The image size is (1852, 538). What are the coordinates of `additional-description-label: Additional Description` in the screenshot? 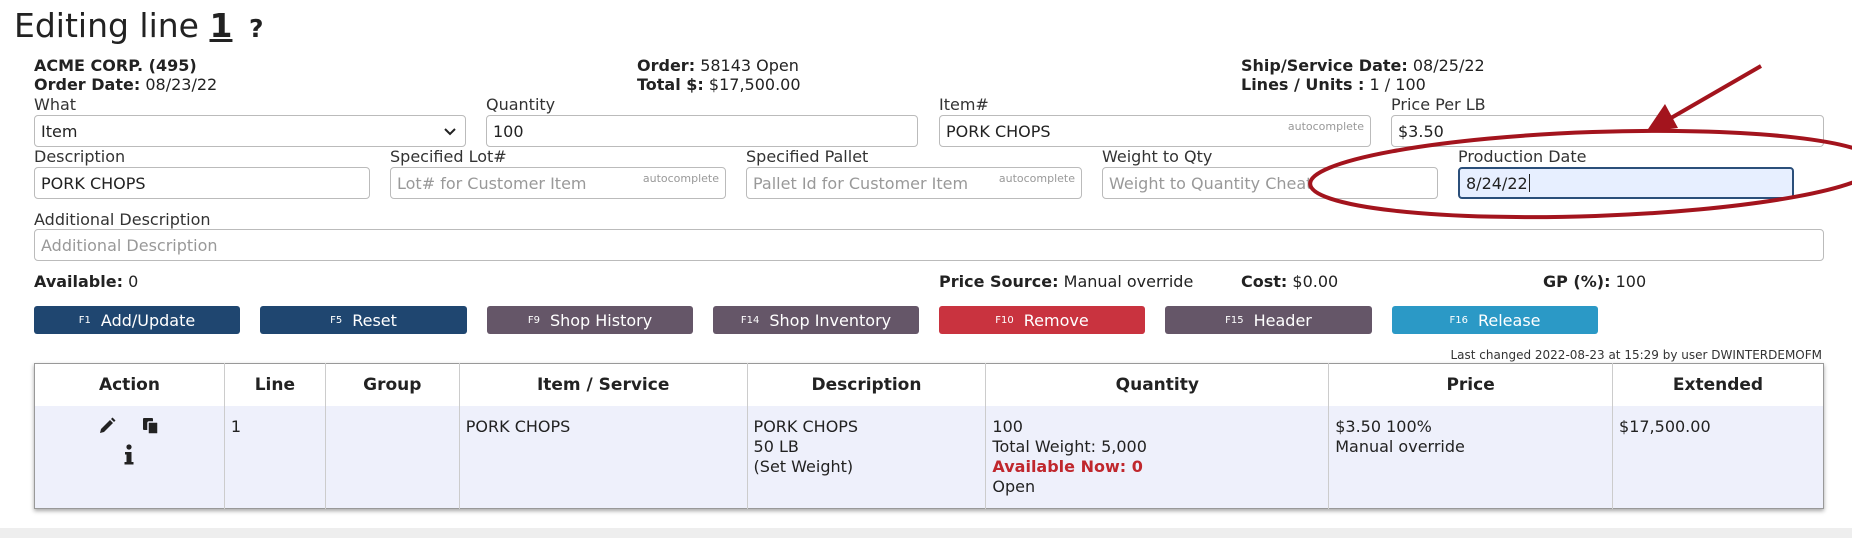 It's located at (122, 219).